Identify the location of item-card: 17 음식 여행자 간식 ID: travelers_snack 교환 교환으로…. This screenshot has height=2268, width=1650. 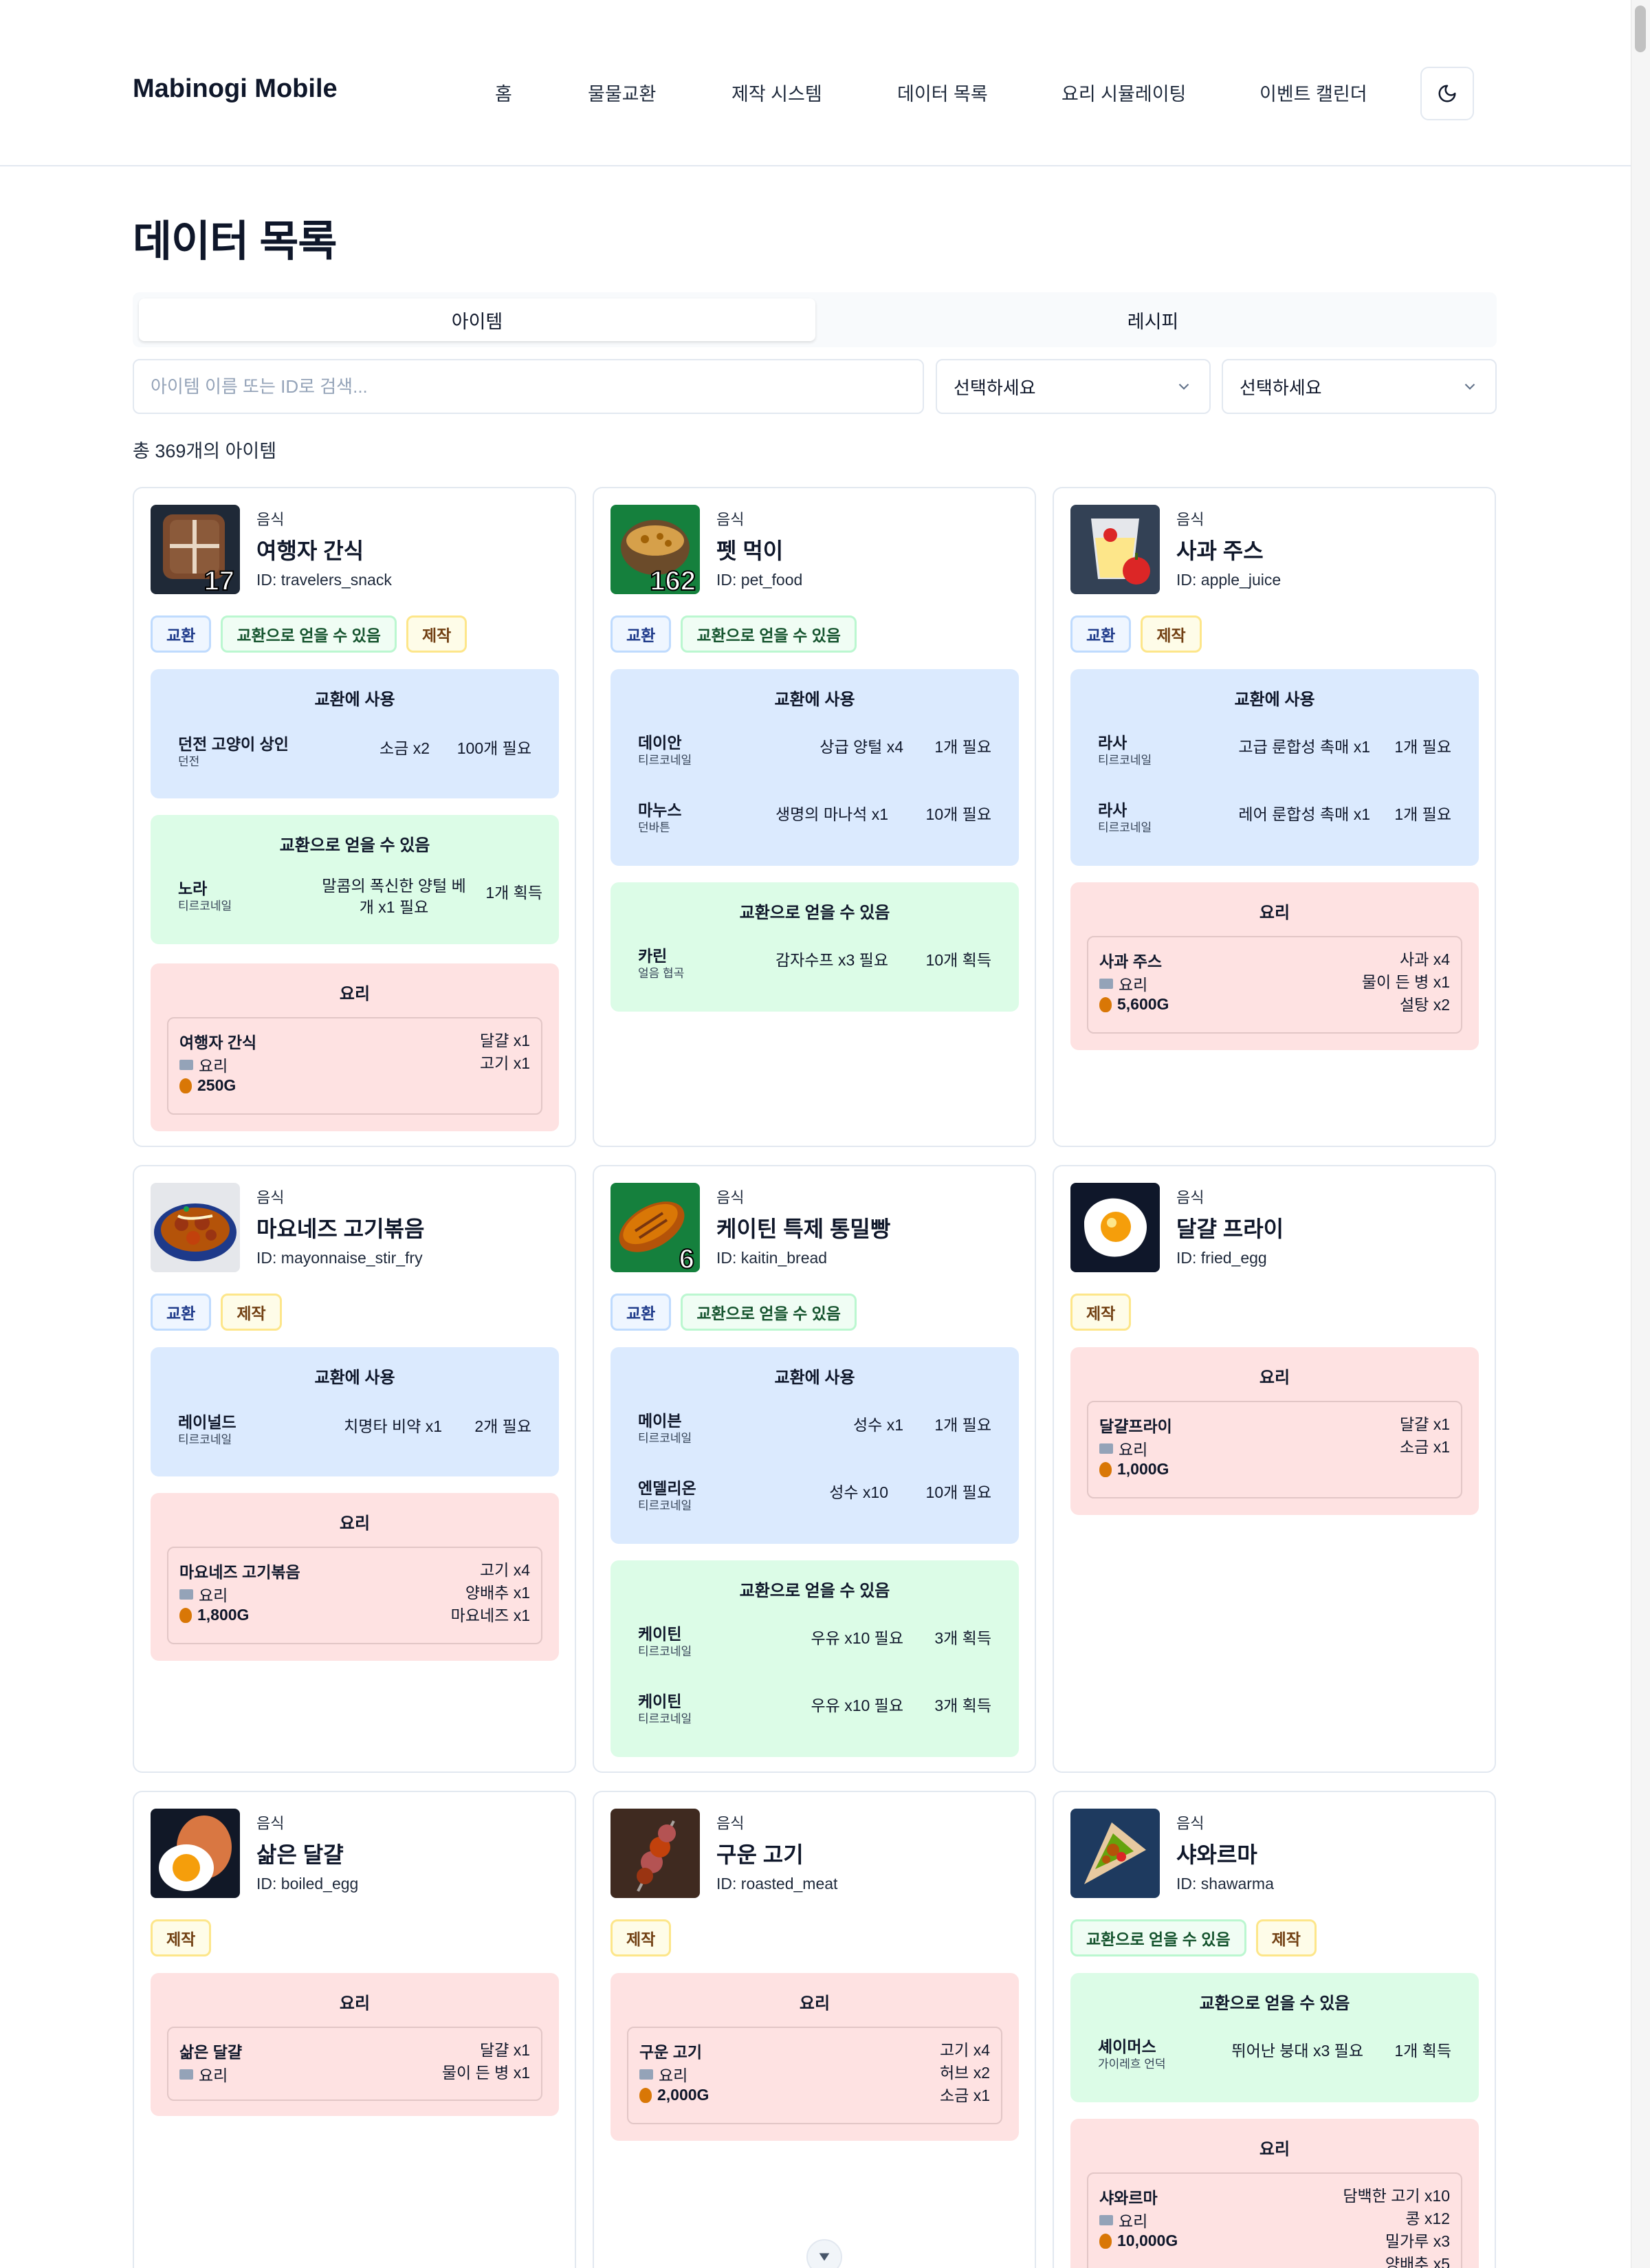
(354, 817).